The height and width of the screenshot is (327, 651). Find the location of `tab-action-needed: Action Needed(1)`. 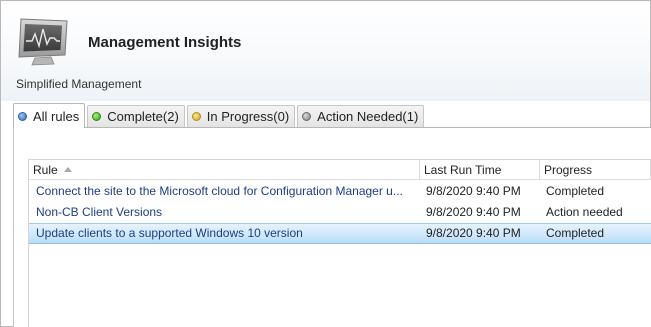

tab-action-needed: Action Needed(1) is located at coordinates (361, 116).